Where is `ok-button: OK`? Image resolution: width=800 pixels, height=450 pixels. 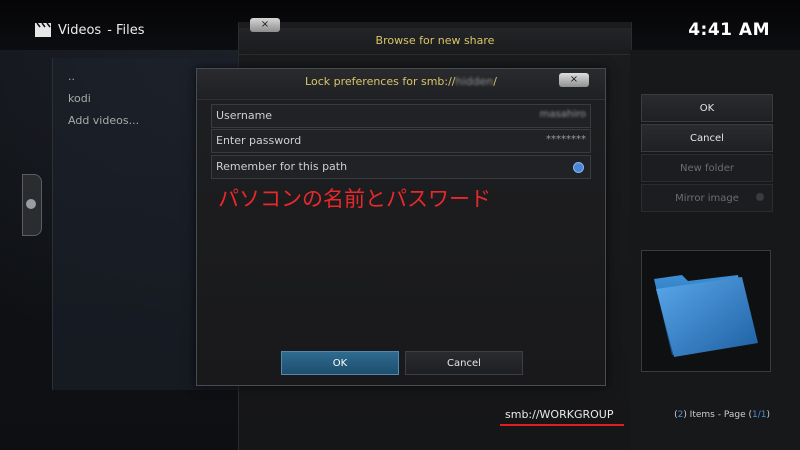 ok-button: OK is located at coordinates (707, 108).